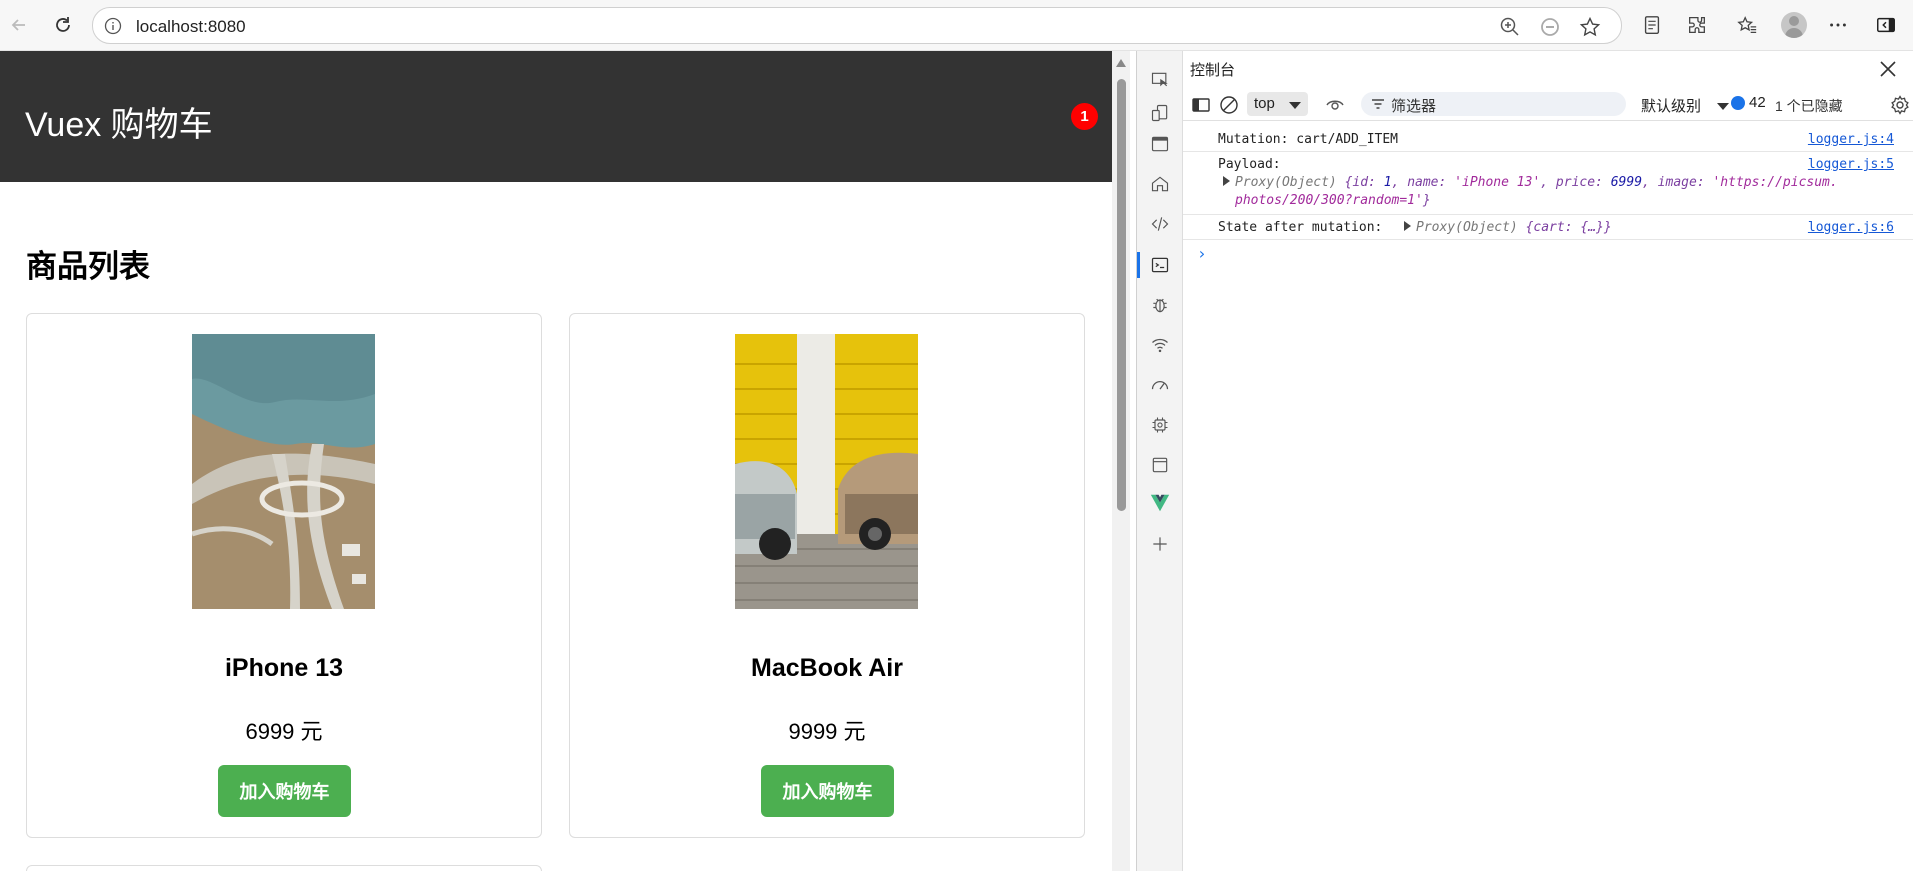 Image resolution: width=1913 pixels, height=871 pixels. Describe the element at coordinates (1160, 80) in the screenshot. I see `inspect-element-icon` at that location.